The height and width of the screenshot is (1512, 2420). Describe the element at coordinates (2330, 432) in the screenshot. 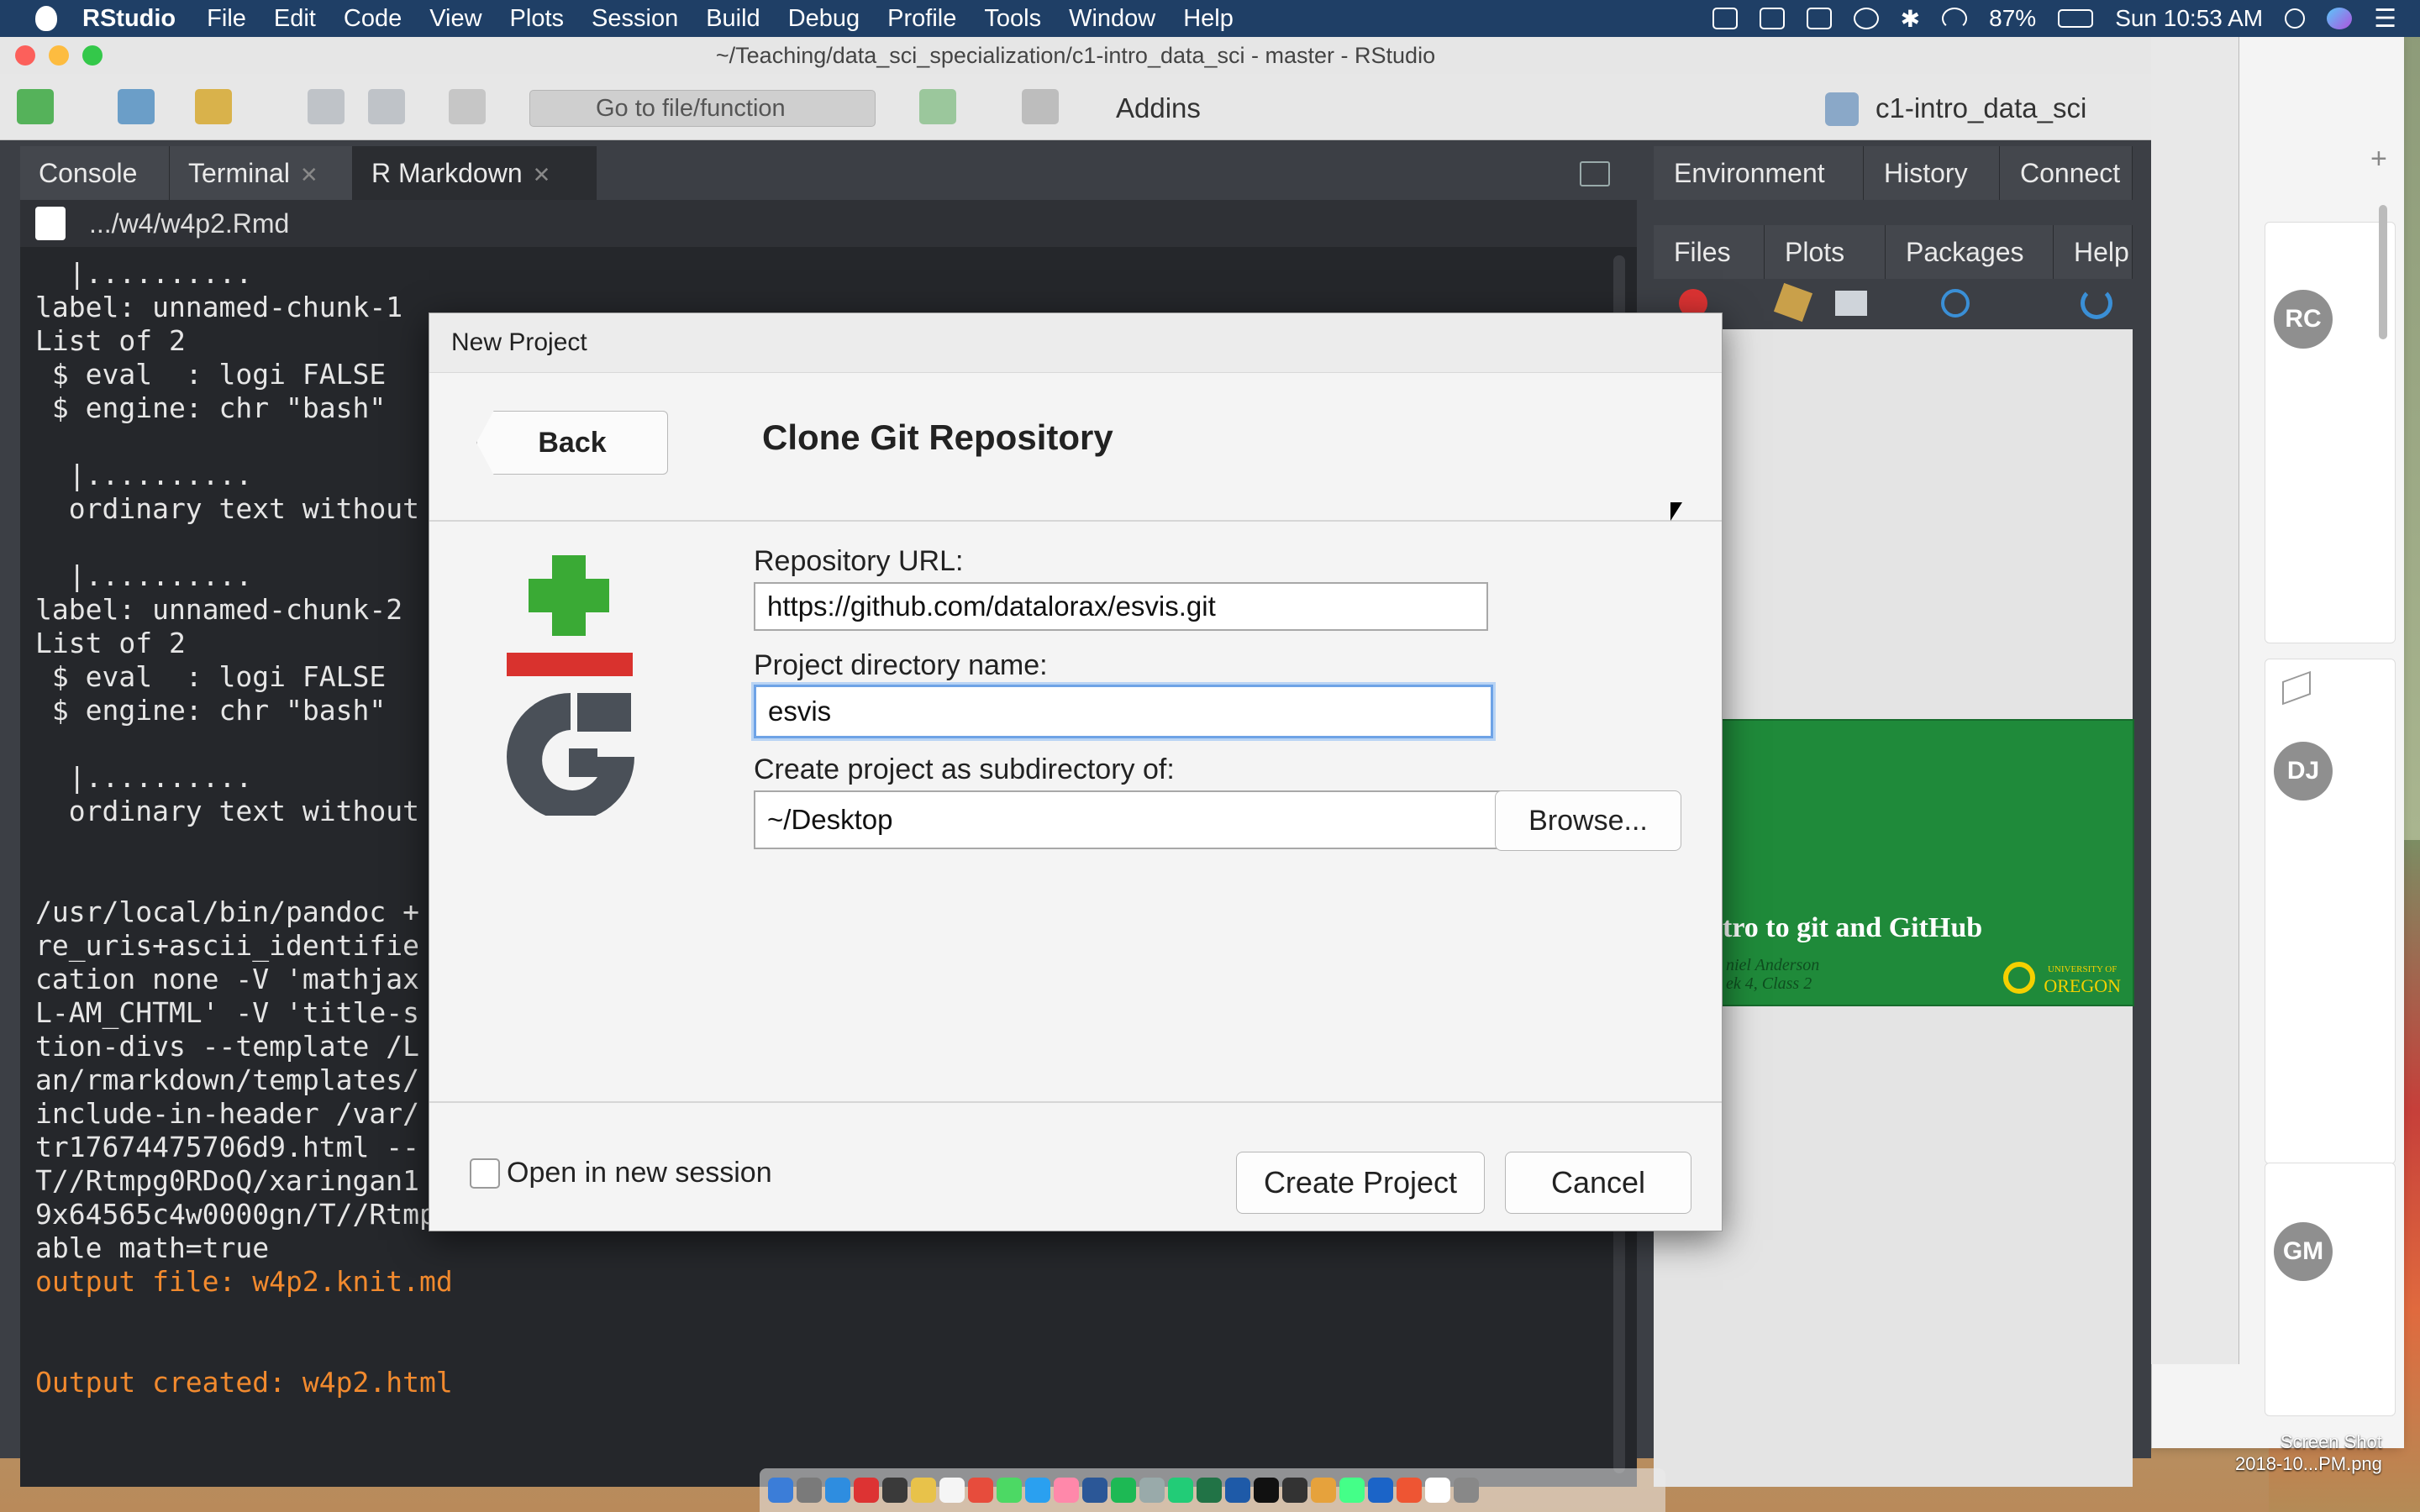

I see `message-card: RC` at that location.